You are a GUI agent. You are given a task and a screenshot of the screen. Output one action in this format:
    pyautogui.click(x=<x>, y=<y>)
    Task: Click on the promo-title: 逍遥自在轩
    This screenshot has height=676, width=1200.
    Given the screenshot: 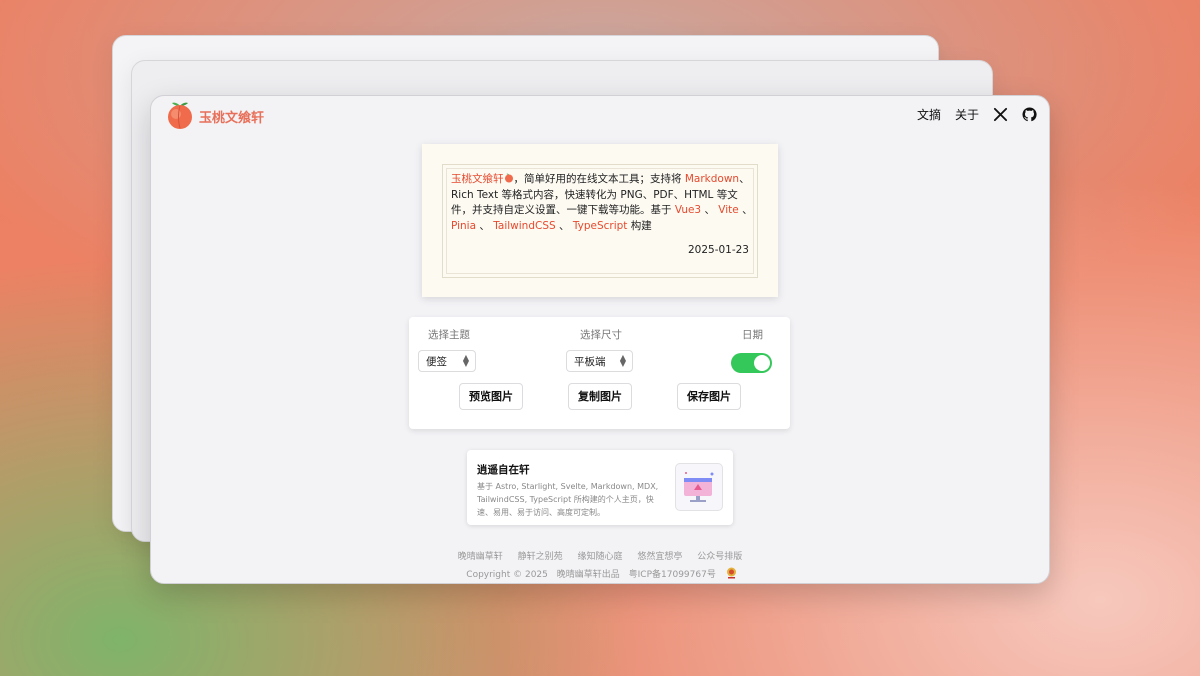 What is the action you would take?
    pyautogui.click(x=503, y=470)
    